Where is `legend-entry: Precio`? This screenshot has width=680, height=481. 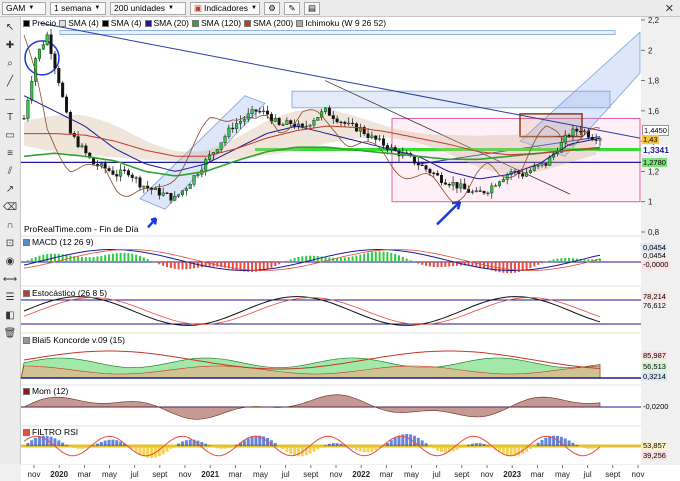 legend-entry: Precio is located at coordinates (39, 23).